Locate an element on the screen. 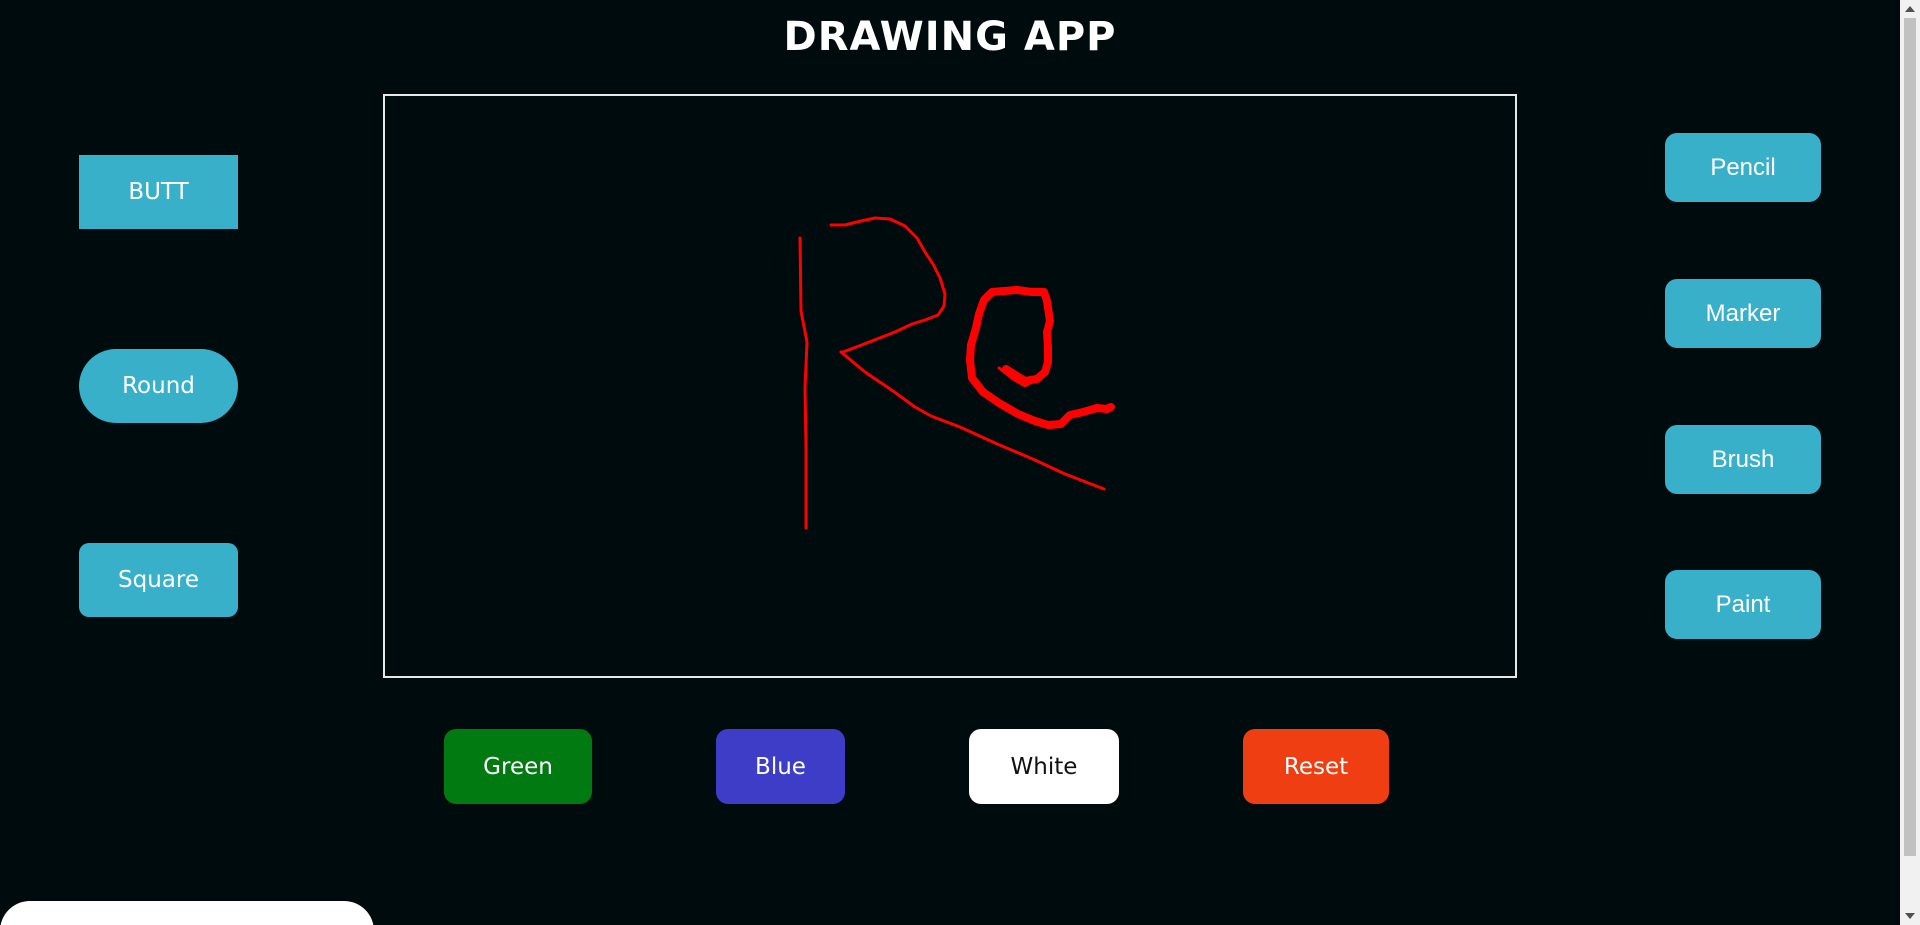 Image resolution: width=1920 pixels, height=925 pixels. vertical-scrollbar is located at coordinates (1910, 462).